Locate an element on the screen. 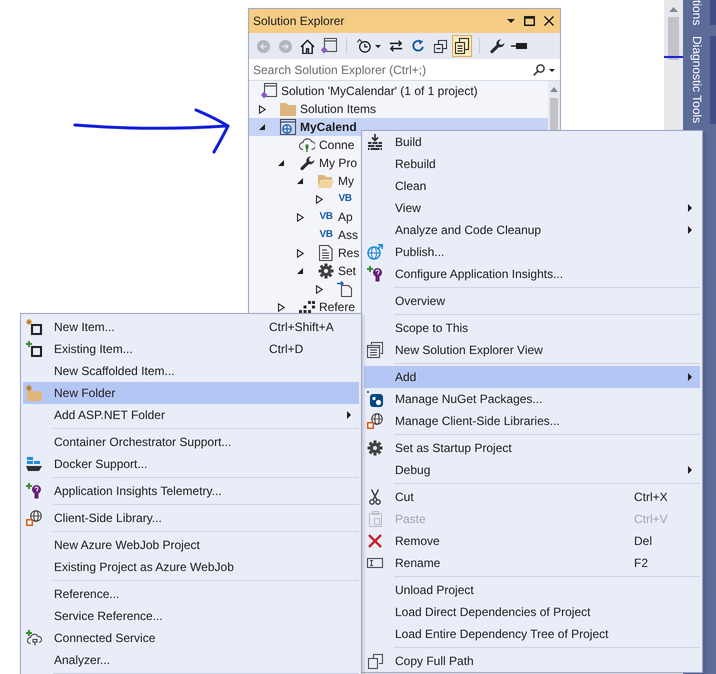  close-icon is located at coordinates (549, 21).